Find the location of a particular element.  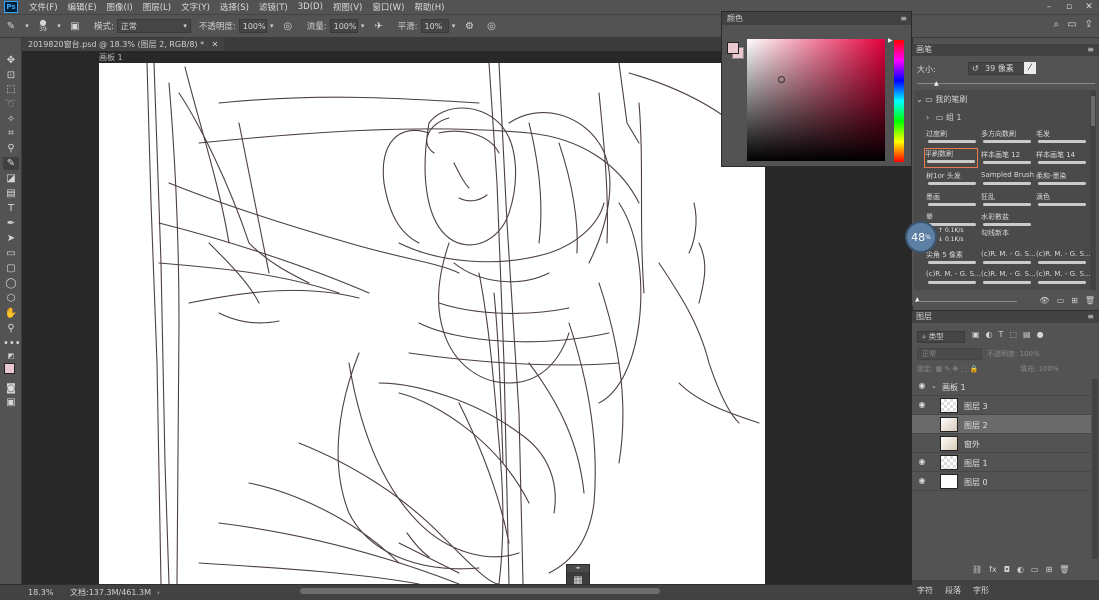

tab-paragraph: 段落 is located at coordinates (953, 590).